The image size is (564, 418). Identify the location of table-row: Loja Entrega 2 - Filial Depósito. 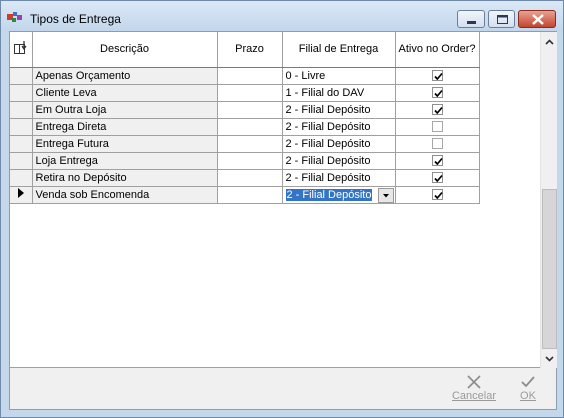
(245, 161).